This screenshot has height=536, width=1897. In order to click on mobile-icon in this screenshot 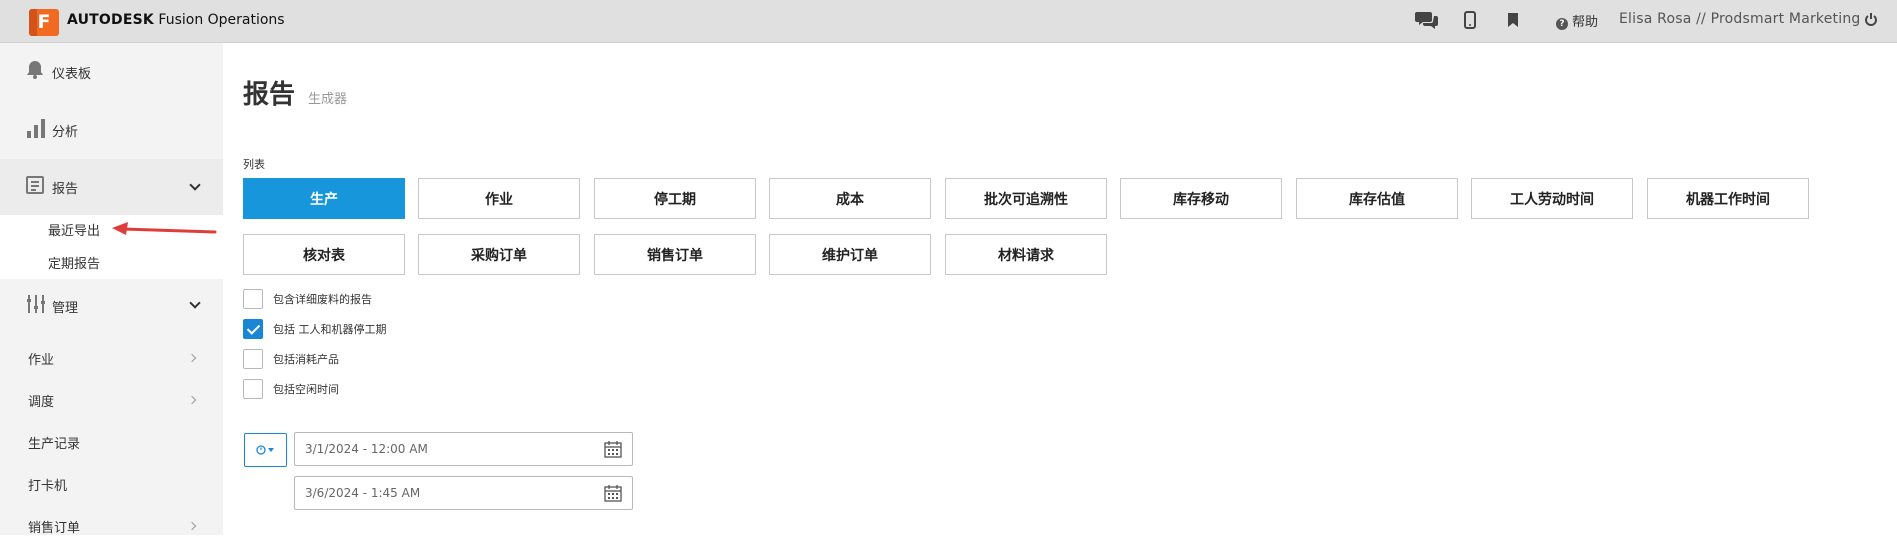, I will do `click(1470, 20)`.